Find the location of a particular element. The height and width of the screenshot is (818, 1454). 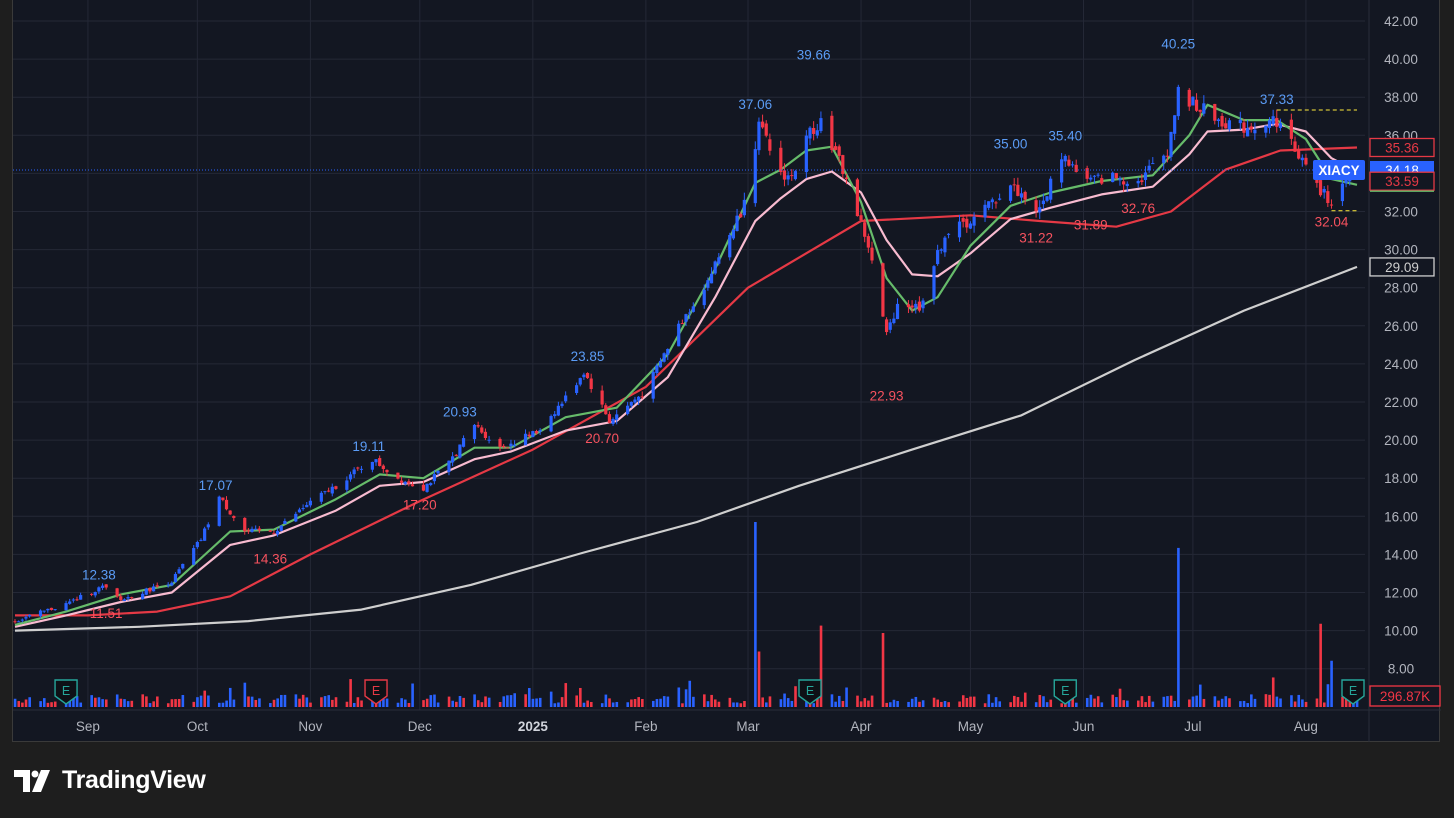

volume-value-label: 296.87K is located at coordinates (1405, 696).